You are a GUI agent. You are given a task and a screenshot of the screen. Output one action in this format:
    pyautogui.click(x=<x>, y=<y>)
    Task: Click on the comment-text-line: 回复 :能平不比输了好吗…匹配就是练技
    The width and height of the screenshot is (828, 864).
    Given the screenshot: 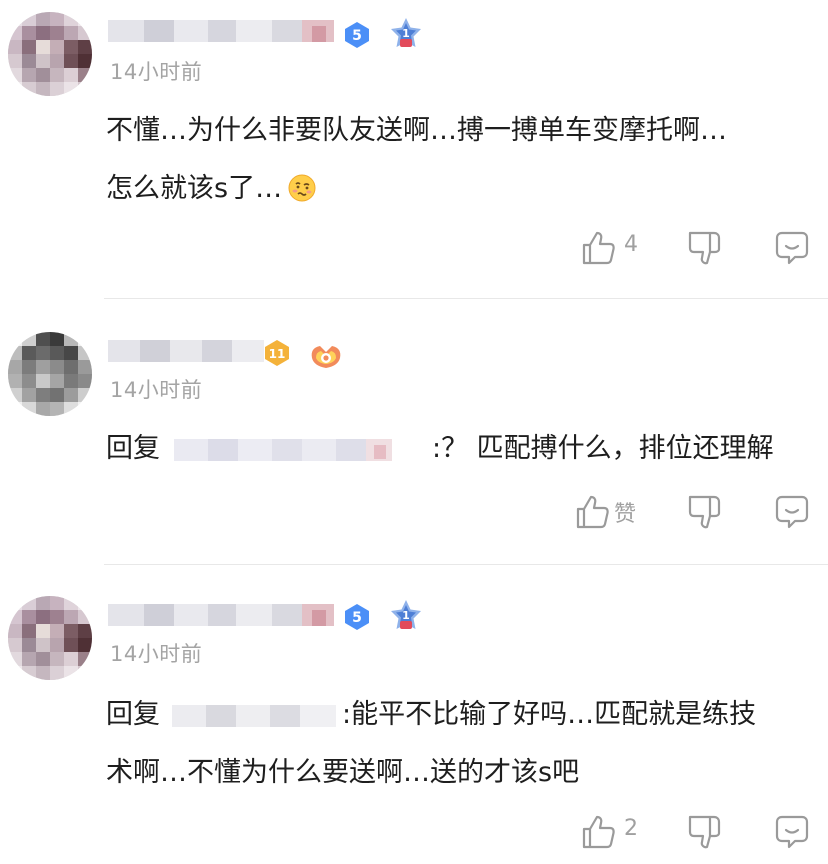 What is the action you would take?
    pyautogui.click(x=431, y=715)
    